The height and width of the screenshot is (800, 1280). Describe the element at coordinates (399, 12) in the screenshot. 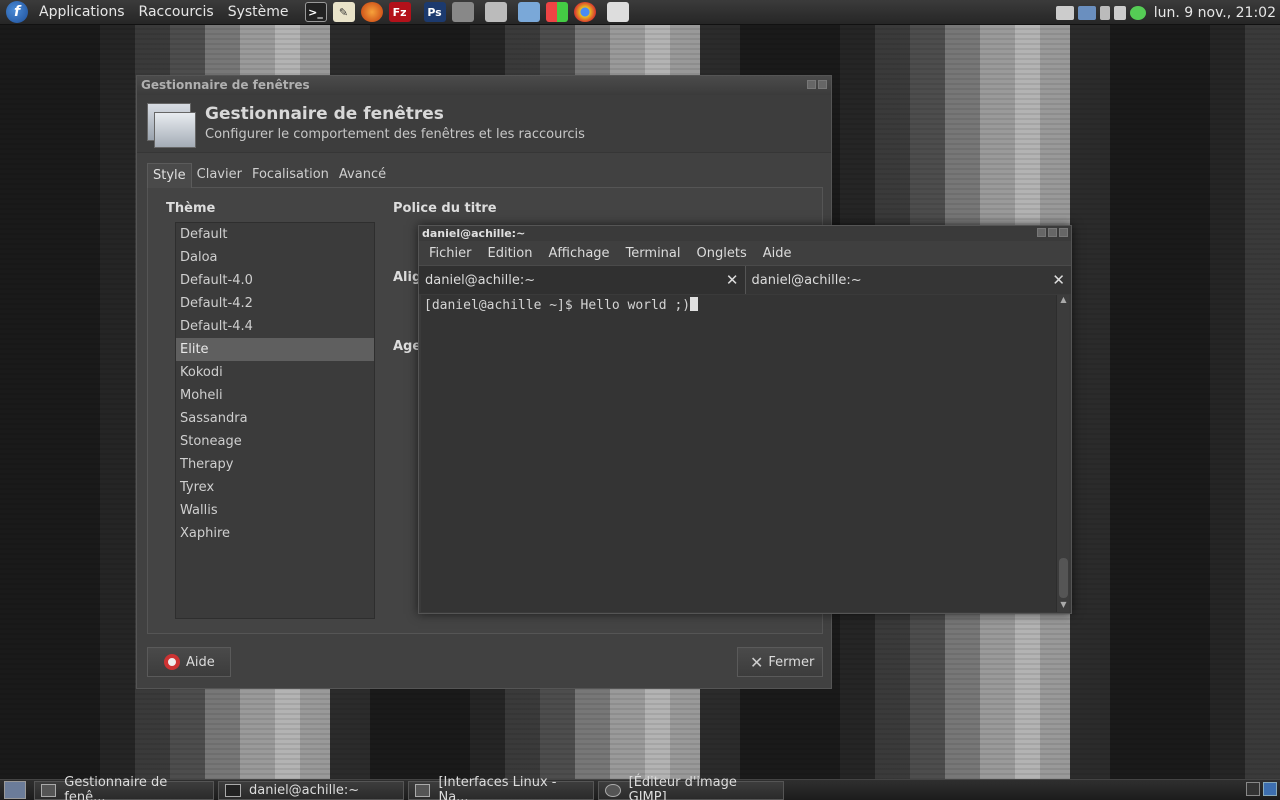

I see `filezilla-launcher-icon: Fz` at that location.